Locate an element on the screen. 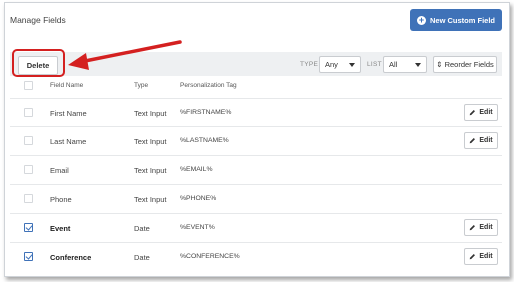 The image size is (514, 282). personalization-tag: %FIRSTNAME% is located at coordinates (206, 112).